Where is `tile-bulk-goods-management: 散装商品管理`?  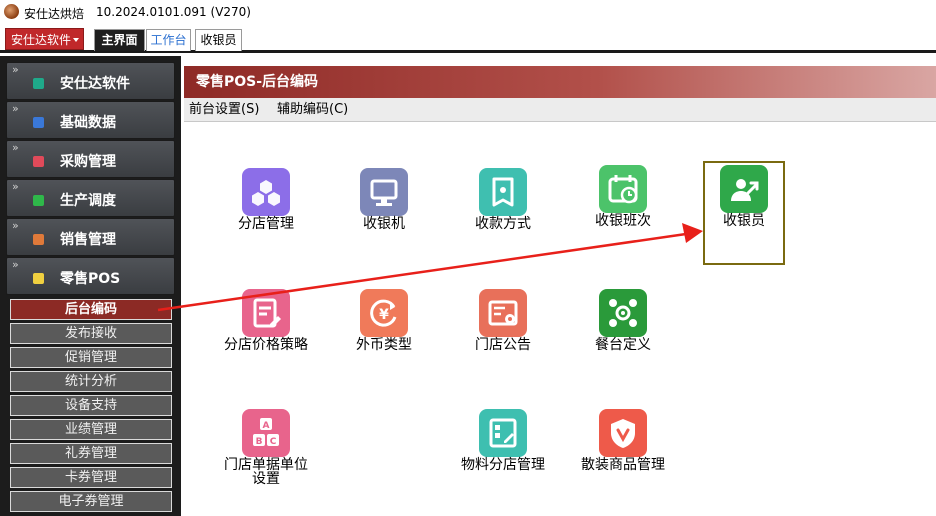
tile-bulk-goods-management: 散装商品管理 is located at coordinates (623, 462).